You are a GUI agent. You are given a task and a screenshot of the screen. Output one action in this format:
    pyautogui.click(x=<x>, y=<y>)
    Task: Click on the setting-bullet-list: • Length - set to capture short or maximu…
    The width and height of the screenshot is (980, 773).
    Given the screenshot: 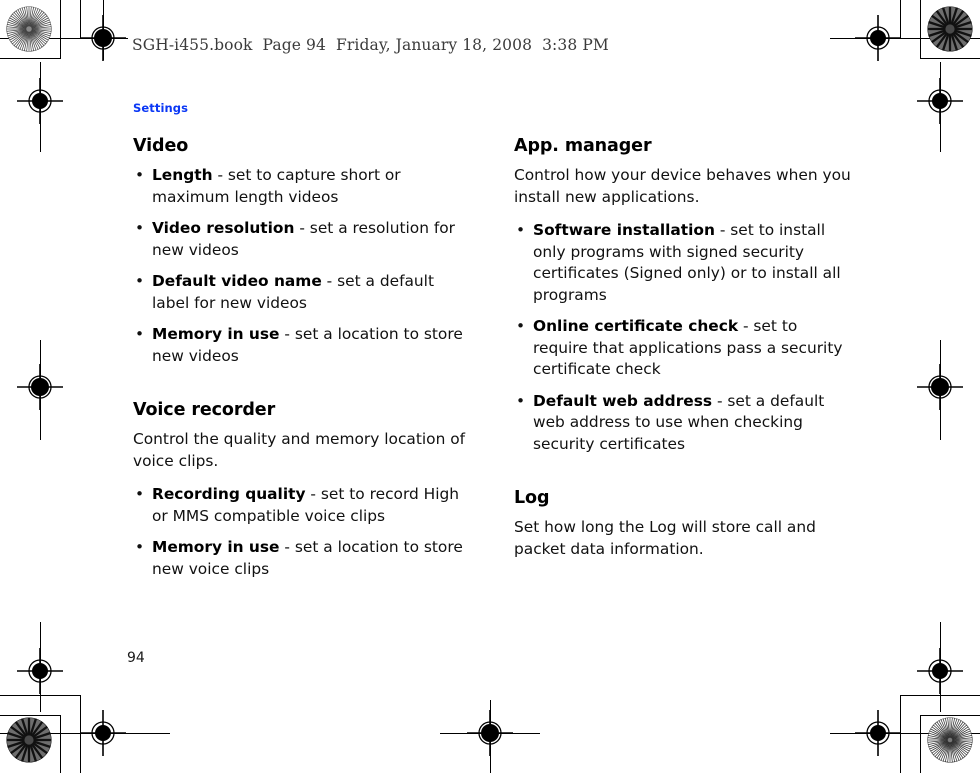 What is the action you would take?
    pyautogui.click(x=303, y=266)
    